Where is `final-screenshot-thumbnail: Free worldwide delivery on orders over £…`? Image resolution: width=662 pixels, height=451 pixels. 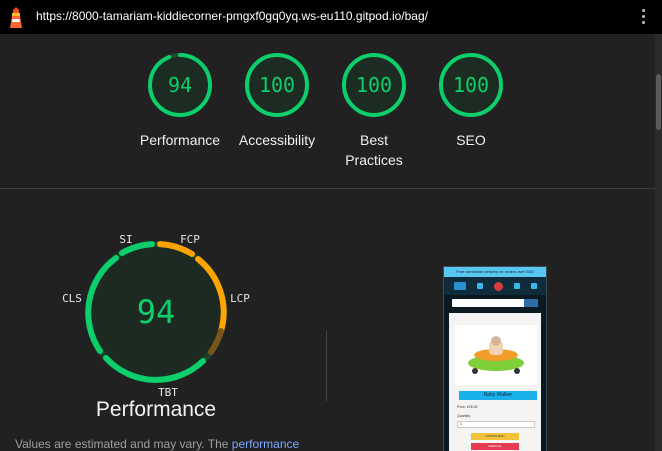 final-screenshot-thumbnail: Free worldwide delivery on orders over £… is located at coordinates (495, 358).